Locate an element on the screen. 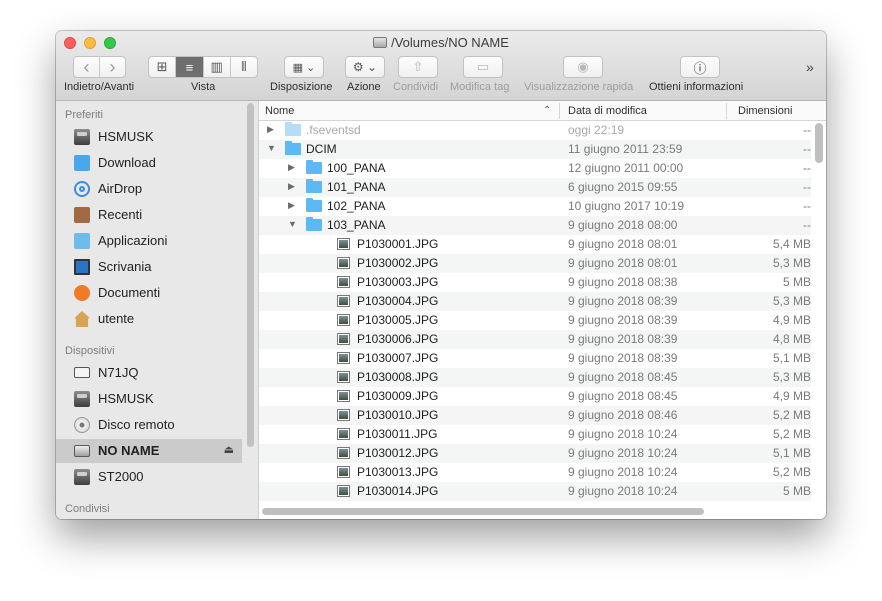 The width and height of the screenshot is (882, 601). window-title-text: /Volumes/NO NAME is located at coordinates (450, 42).